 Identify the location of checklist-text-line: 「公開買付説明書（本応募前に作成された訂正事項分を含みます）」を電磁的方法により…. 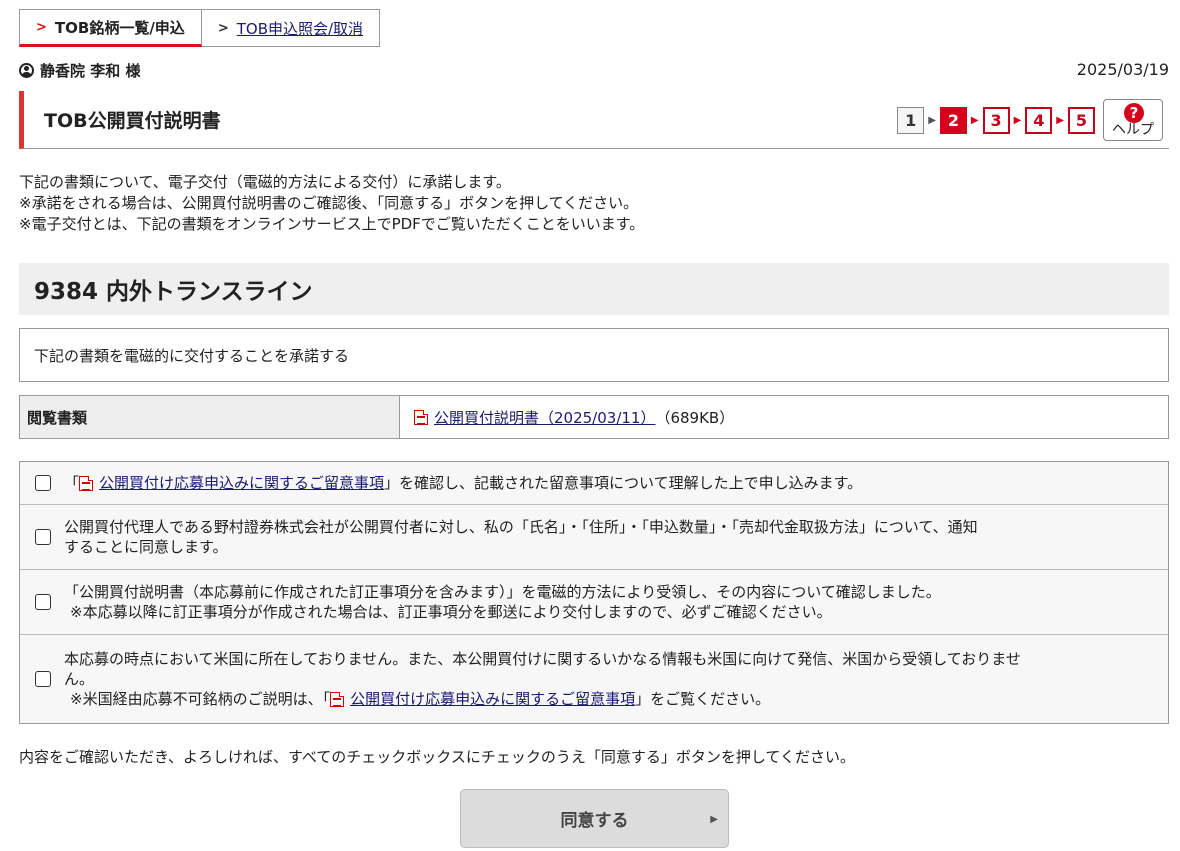
(502, 592).